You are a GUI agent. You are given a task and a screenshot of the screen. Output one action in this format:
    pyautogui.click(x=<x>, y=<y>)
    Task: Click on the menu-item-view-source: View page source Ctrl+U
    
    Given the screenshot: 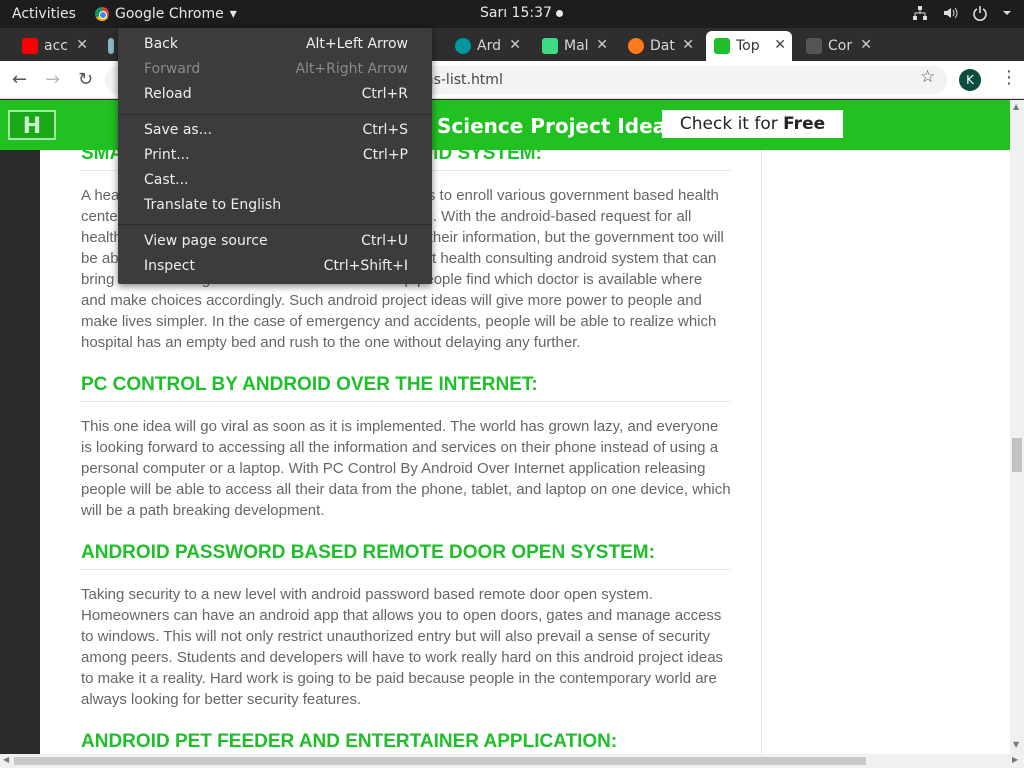 What is the action you would take?
    pyautogui.click(x=276, y=240)
    